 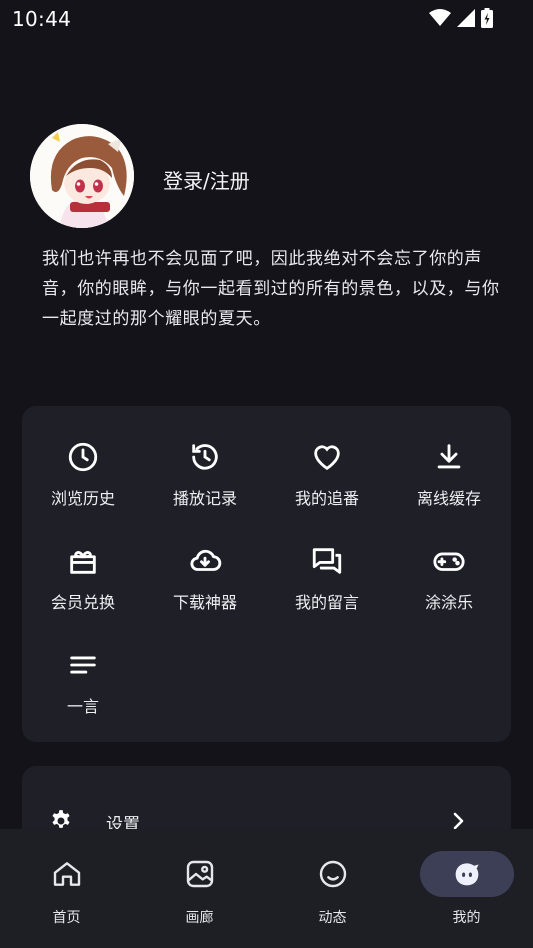 What do you see at coordinates (199, 918) in the screenshot?
I see `nav-label: 画廊` at bounding box center [199, 918].